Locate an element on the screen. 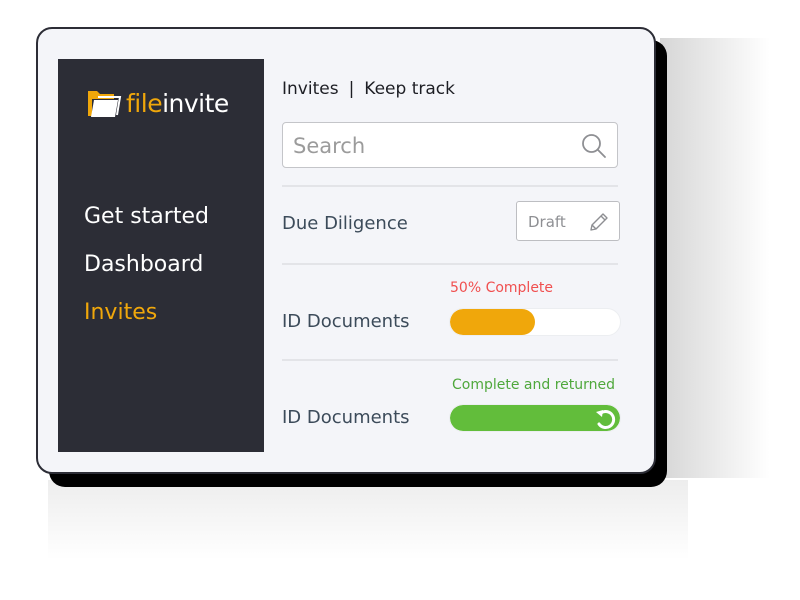  logo-text-invite: invite is located at coordinates (195, 103).